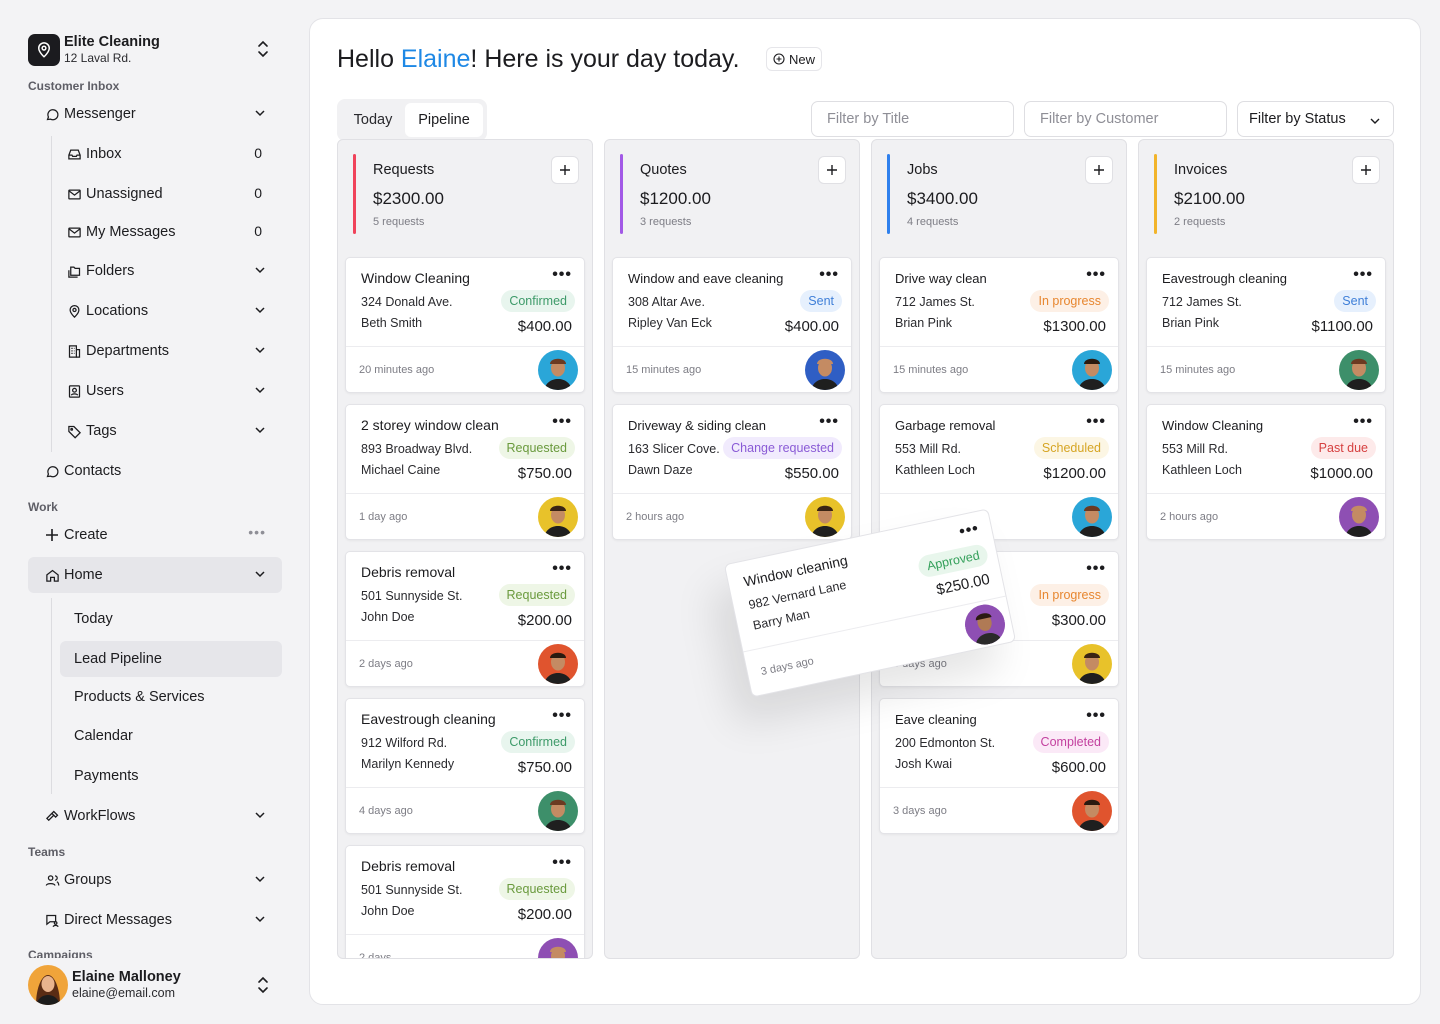 This screenshot has width=1440, height=1024. Describe the element at coordinates (43, 507) in the screenshot. I see `section-work: Work` at that location.